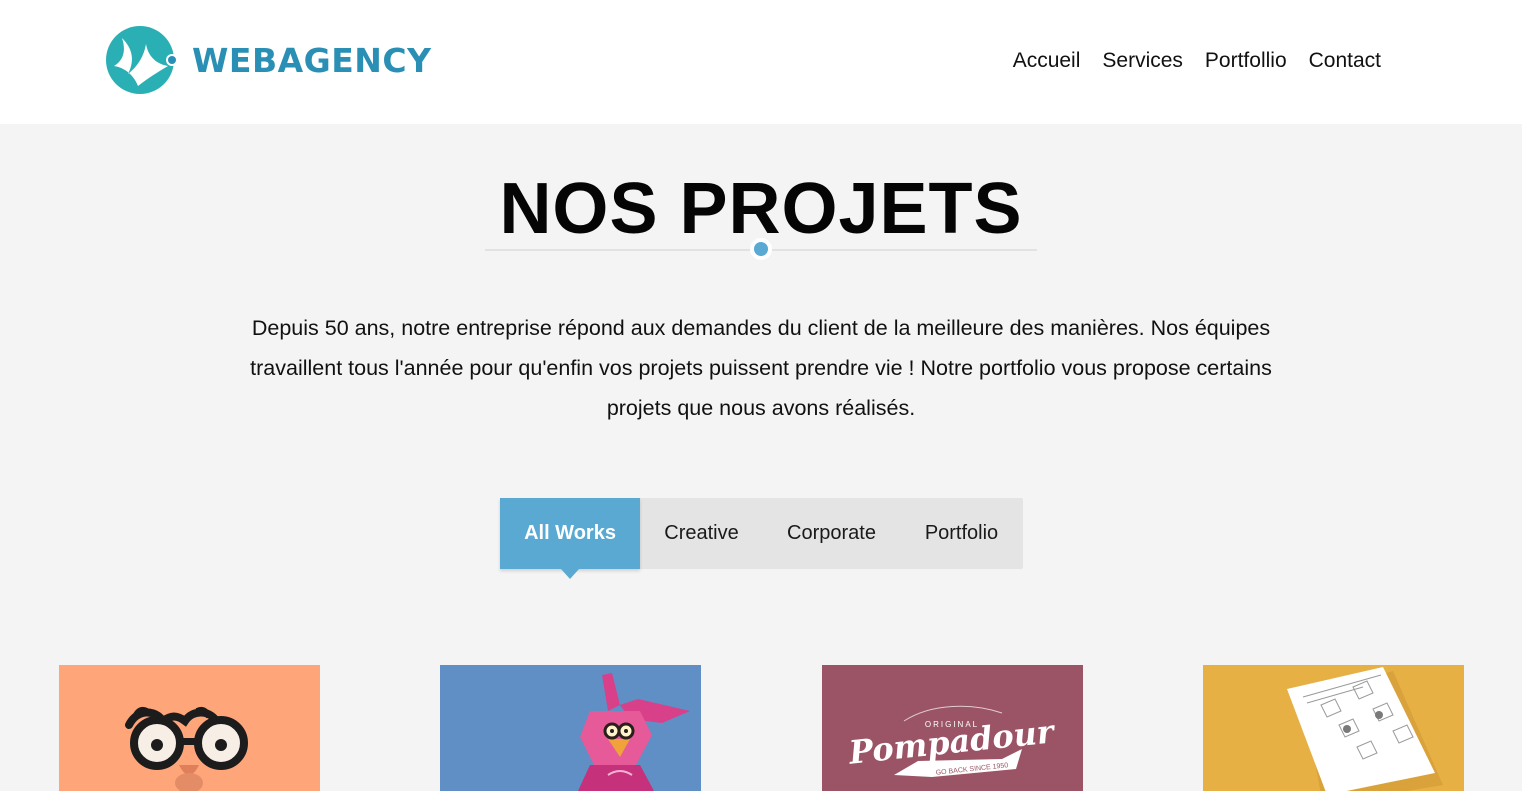 The height and width of the screenshot is (791, 1522). Describe the element at coordinates (1345, 61) in the screenshot. I see `nav-contact: Contact` at that location.